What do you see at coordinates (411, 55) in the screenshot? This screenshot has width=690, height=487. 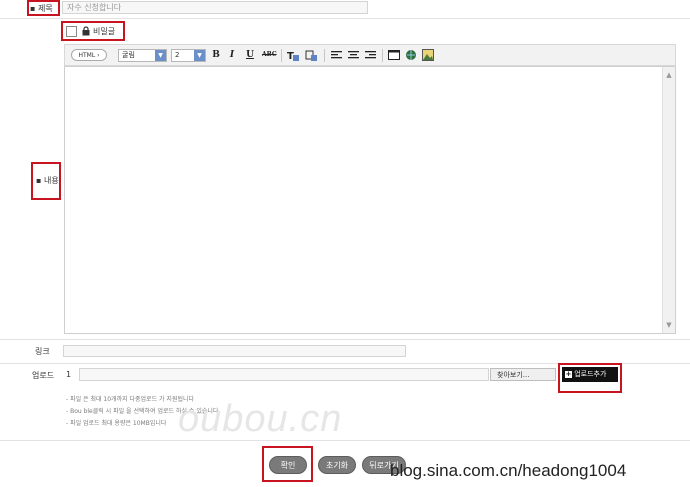 I see `link-globe-icon` at bounding box center [411, 55].